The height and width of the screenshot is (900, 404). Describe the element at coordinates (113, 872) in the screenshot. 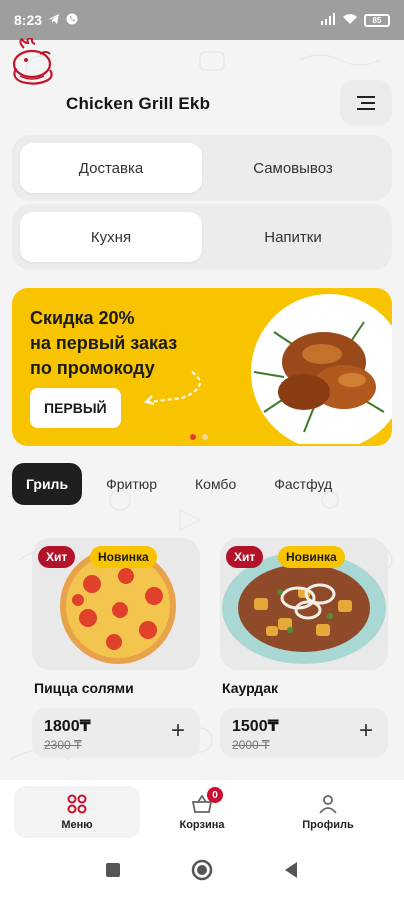

I see `recent-apps-button` at that location.